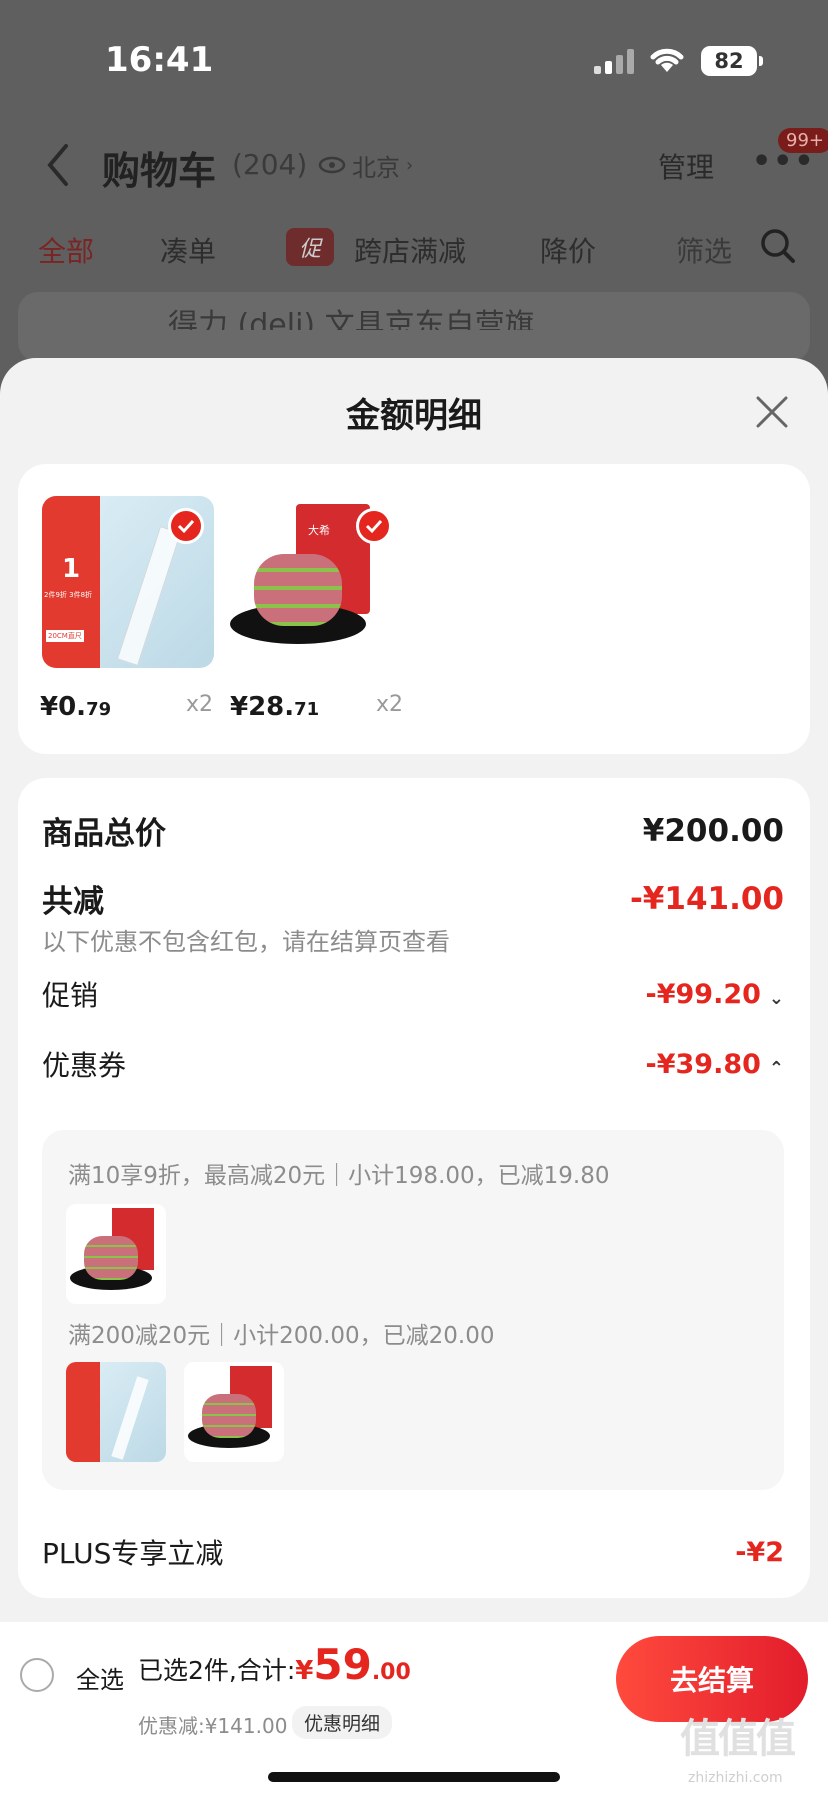 The height and width of the screenshot is (1796, 828). I want to click on store-strip: 得力 (deli) 文具京东自营旗, so click(414, 327).